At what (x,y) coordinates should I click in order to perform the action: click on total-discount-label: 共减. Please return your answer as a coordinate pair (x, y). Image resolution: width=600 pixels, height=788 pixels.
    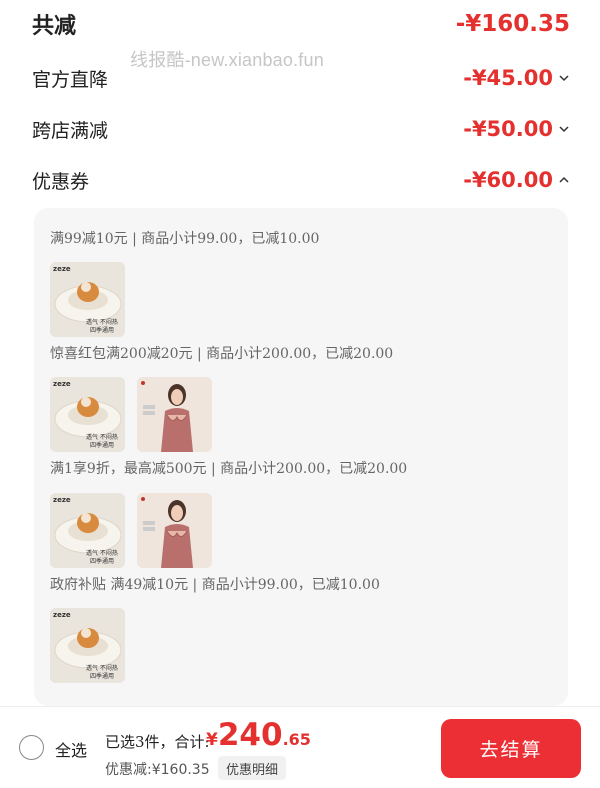
    Looking at the image, I should click on (54, 26).